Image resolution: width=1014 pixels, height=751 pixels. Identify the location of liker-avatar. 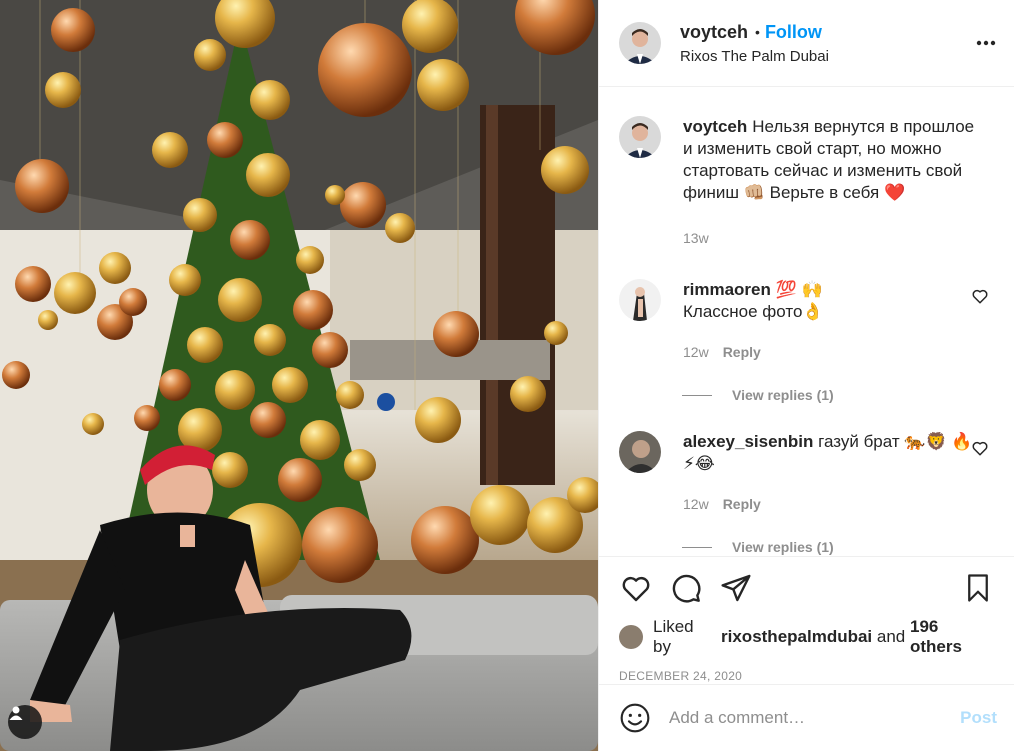
(631, 637).